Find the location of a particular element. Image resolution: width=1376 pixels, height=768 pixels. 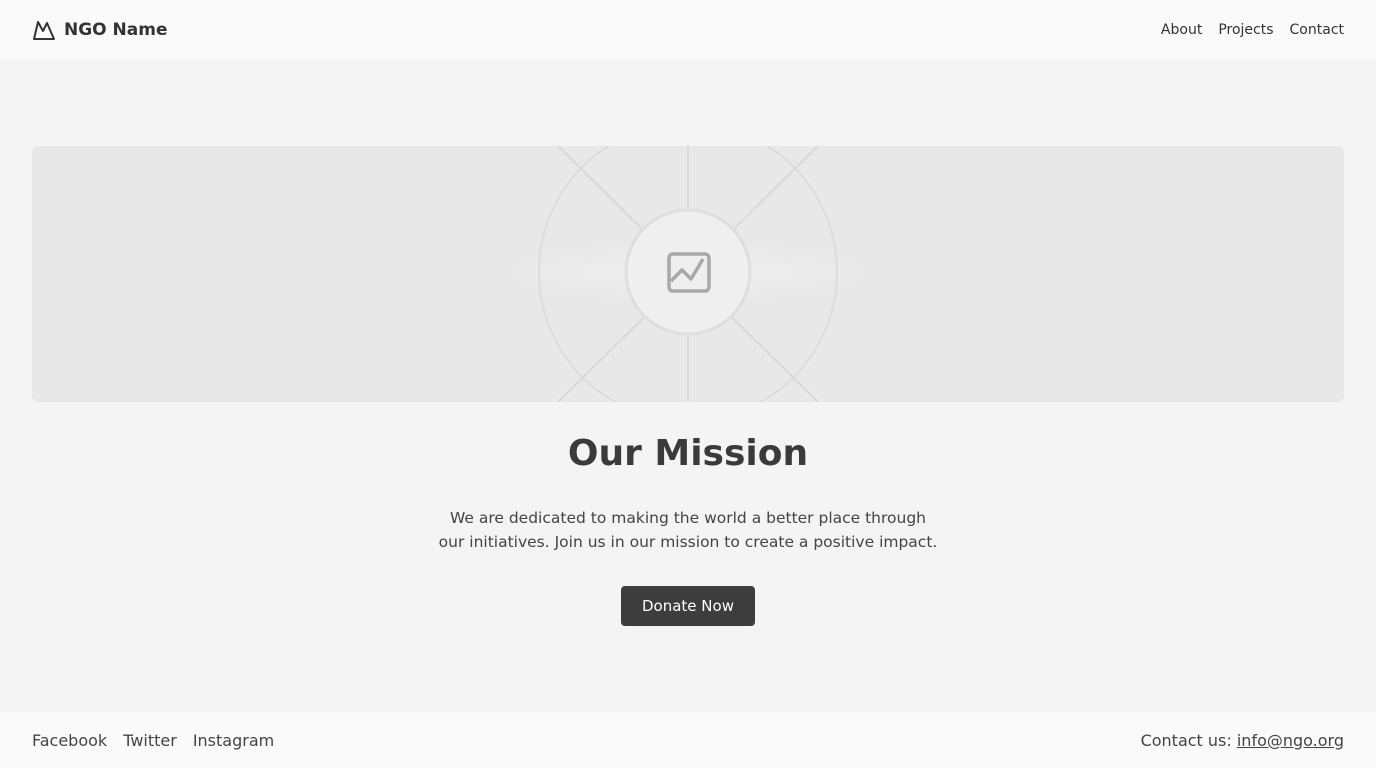

nav-about: About is located at coordinates (1181, 30).